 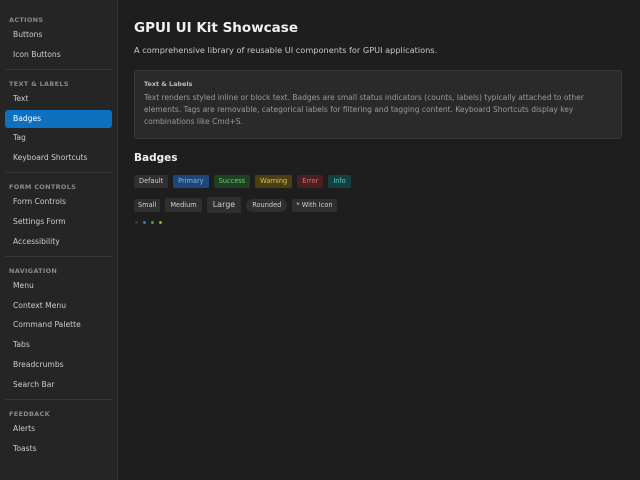 I want to click on badge-with-icon-label: With Icon, so click(x=317, y=204).